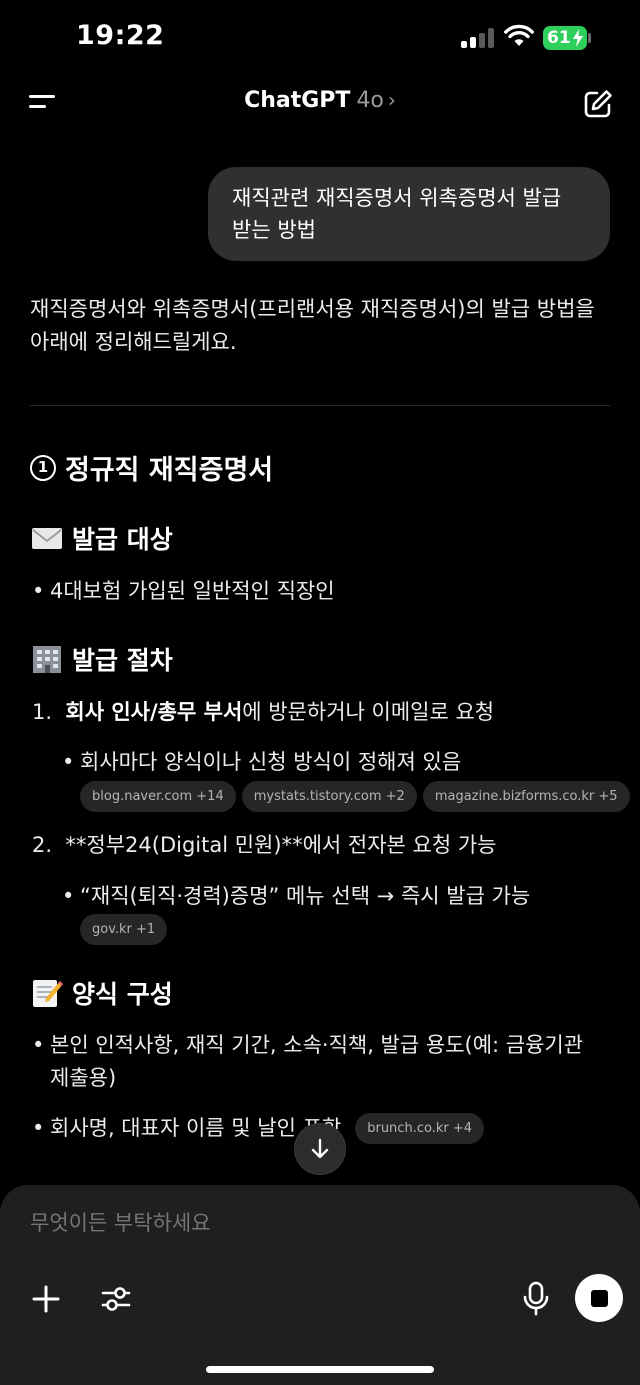  Describe the element at coordinates (47, 538) in the screenshot. I see `envelope-icon` at that location.